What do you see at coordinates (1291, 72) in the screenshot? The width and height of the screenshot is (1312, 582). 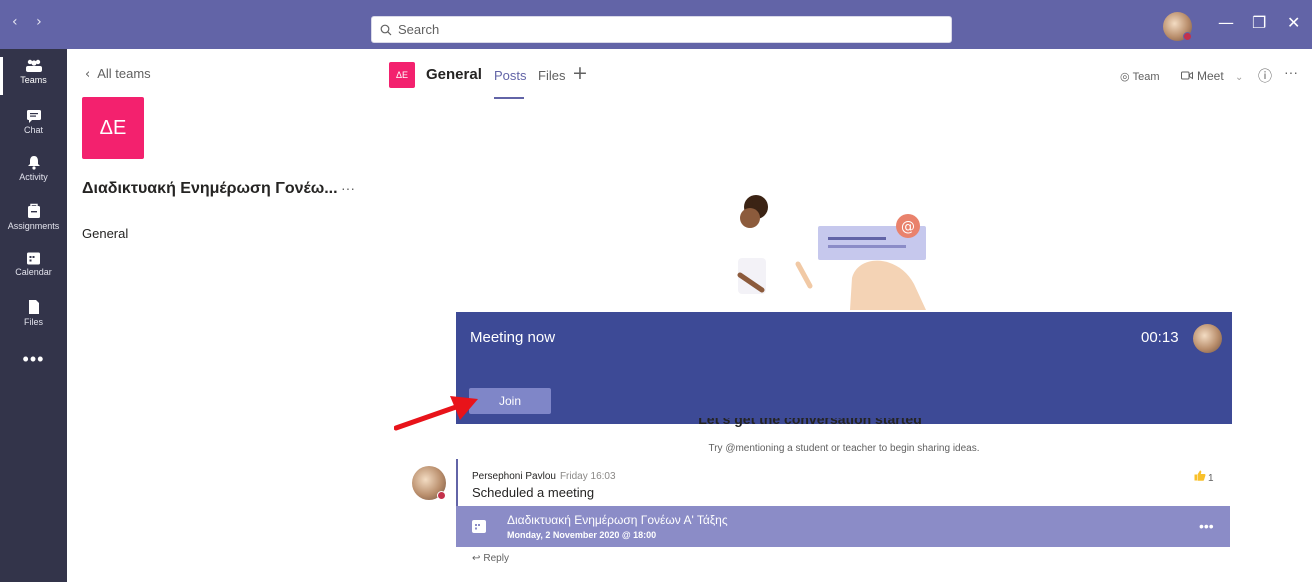 I see `more-options-icon: ···` at bounding box center [1291, 72].